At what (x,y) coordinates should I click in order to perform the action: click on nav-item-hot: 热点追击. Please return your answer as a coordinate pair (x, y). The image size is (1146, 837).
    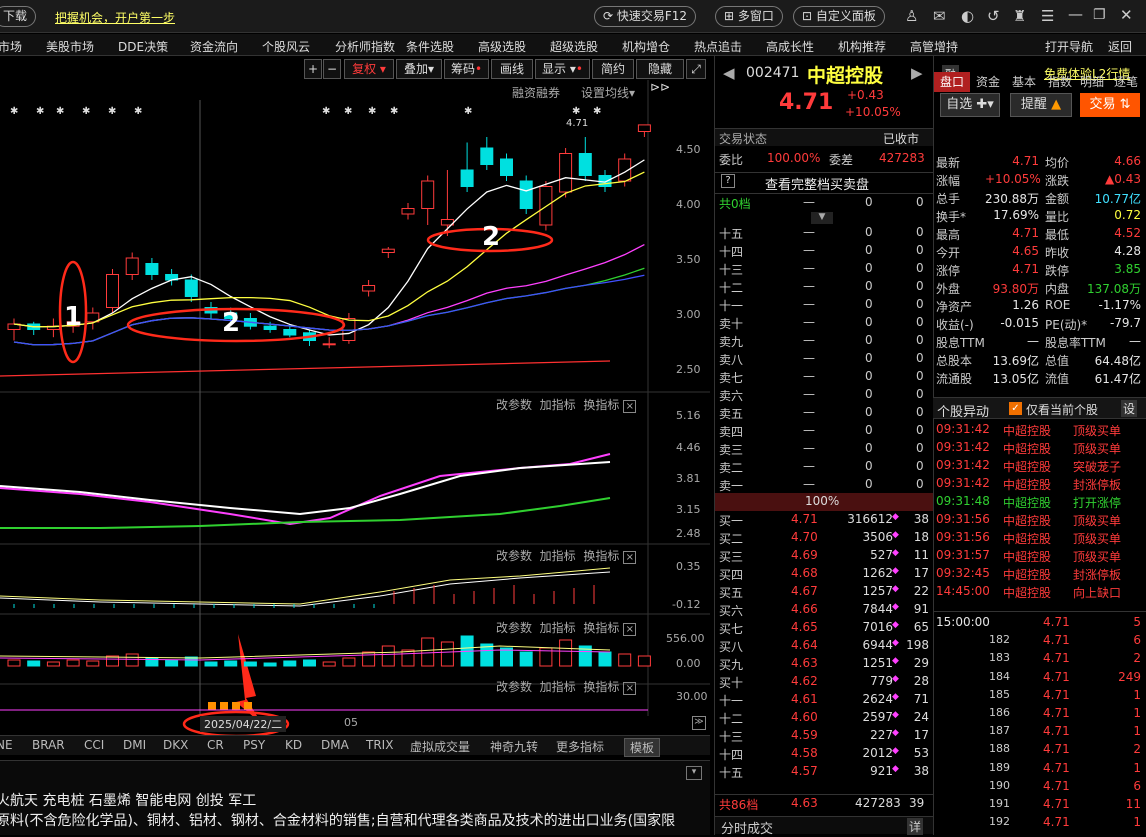
    Looking at the image, I should click on (718, 46).